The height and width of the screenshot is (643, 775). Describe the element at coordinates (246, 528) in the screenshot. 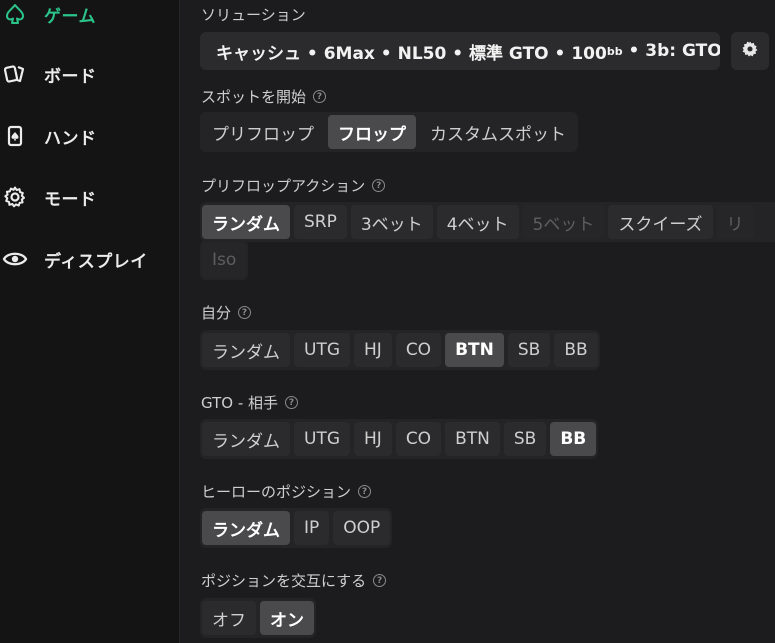

I see `hero-position-option-random: ランダム` at that location.